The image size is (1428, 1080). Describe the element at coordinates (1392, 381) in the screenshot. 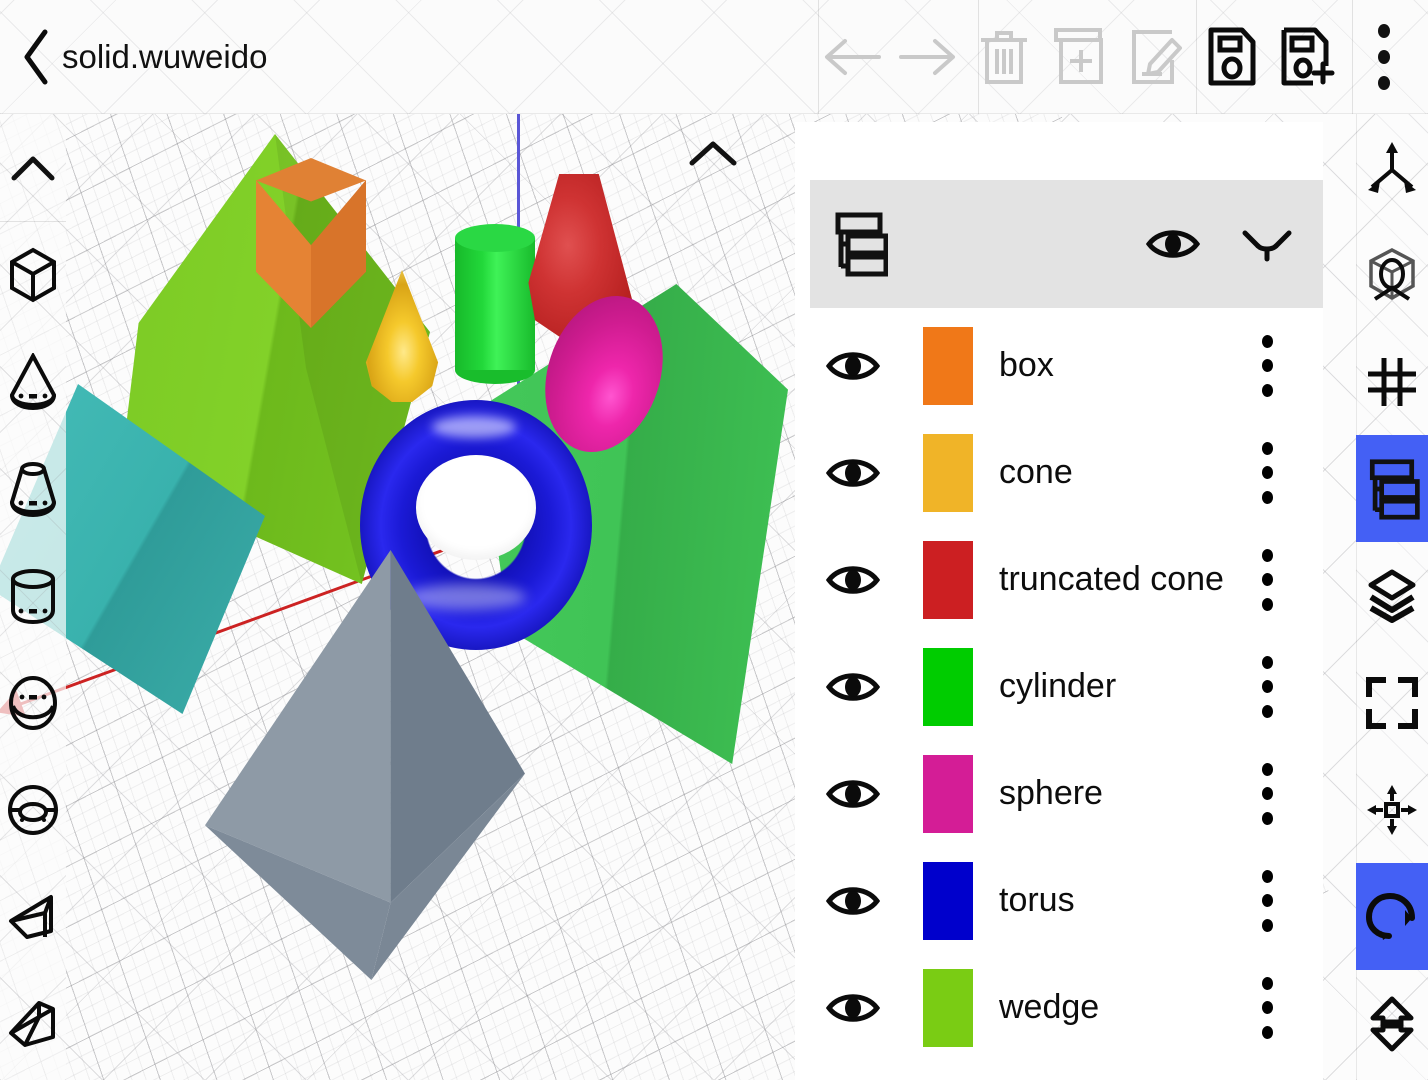

I see `grid-toggle-button` at that location.